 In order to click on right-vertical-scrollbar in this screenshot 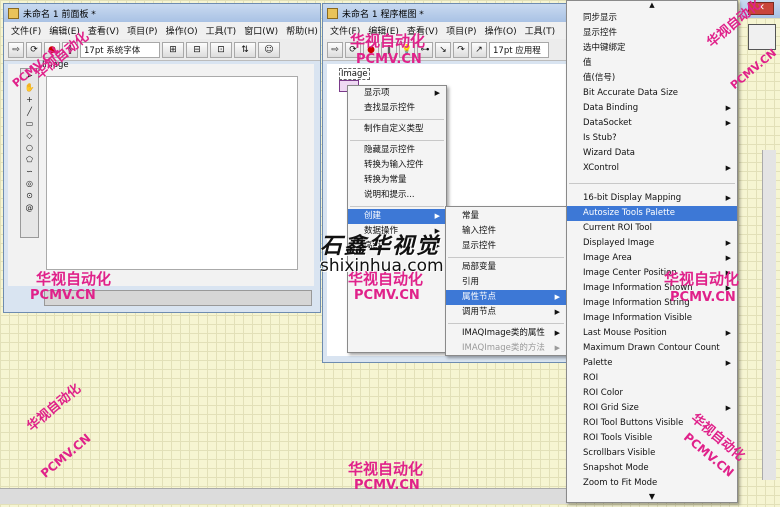, I will do `click(769, 315)`.